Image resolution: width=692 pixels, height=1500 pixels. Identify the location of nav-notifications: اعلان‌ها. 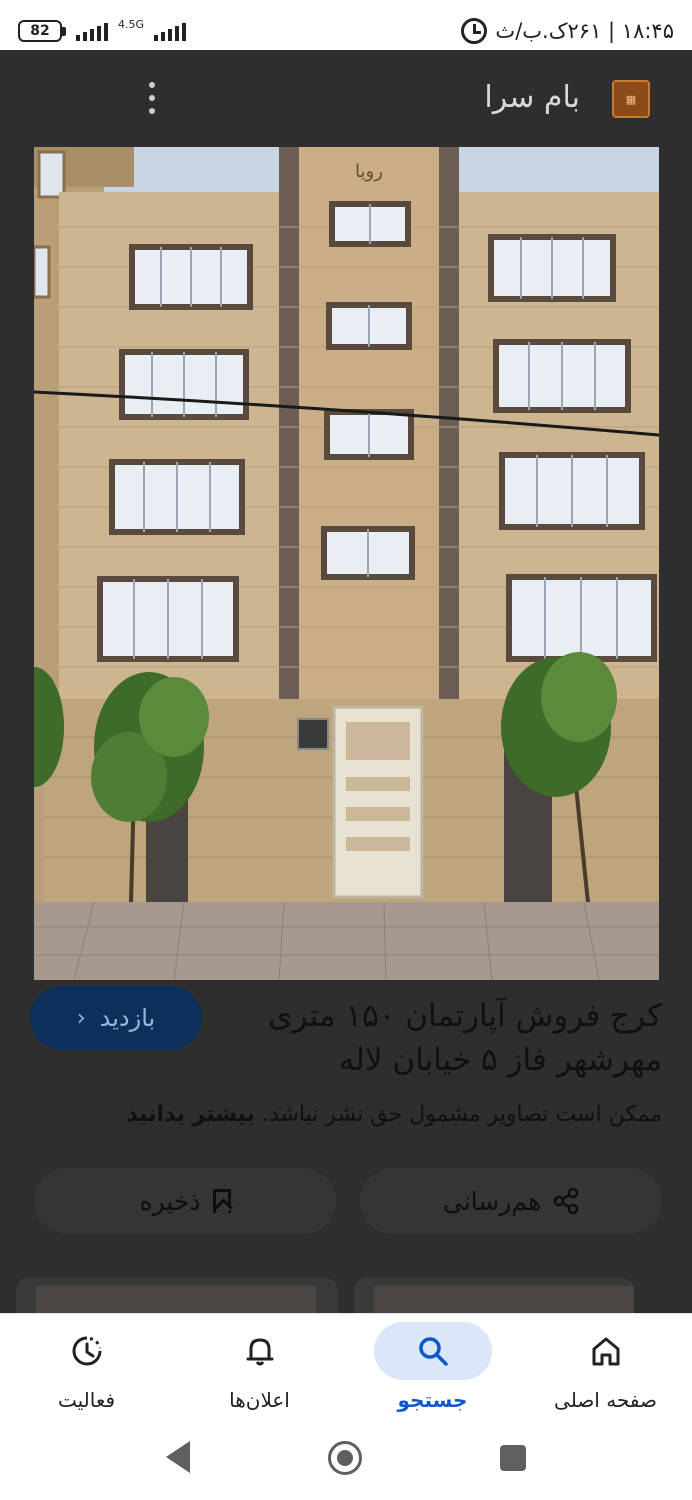
(259, 1369).